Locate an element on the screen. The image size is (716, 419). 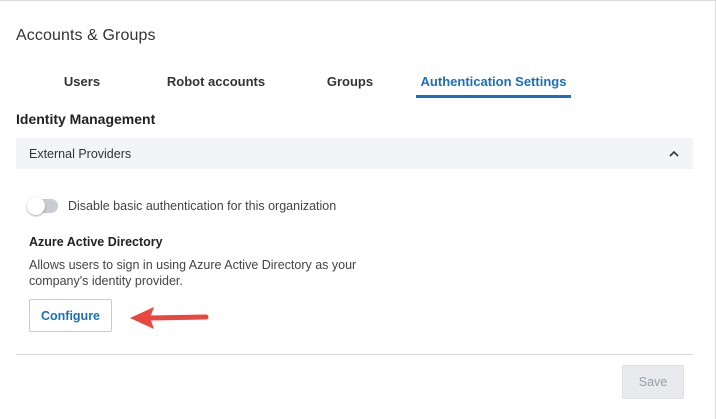
active-tab-indicator is located at coordinates (493, 96).